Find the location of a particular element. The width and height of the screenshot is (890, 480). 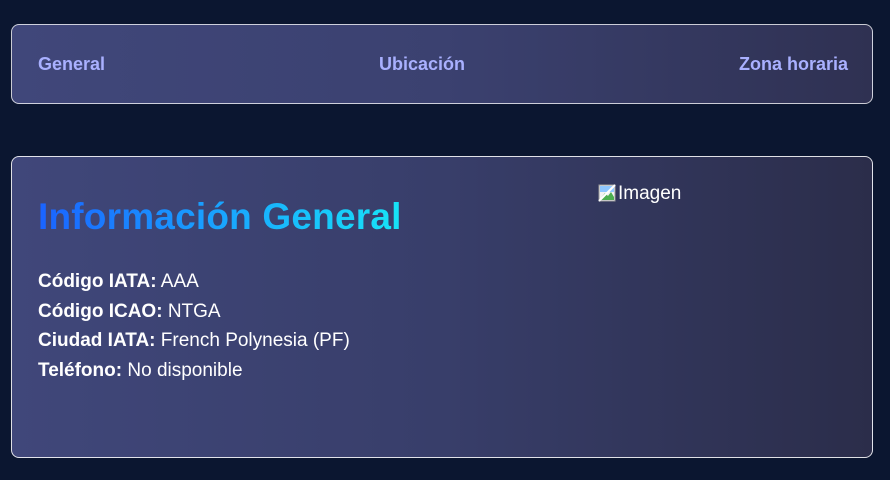

broken-image-icon is located at coordinates (607, 193).